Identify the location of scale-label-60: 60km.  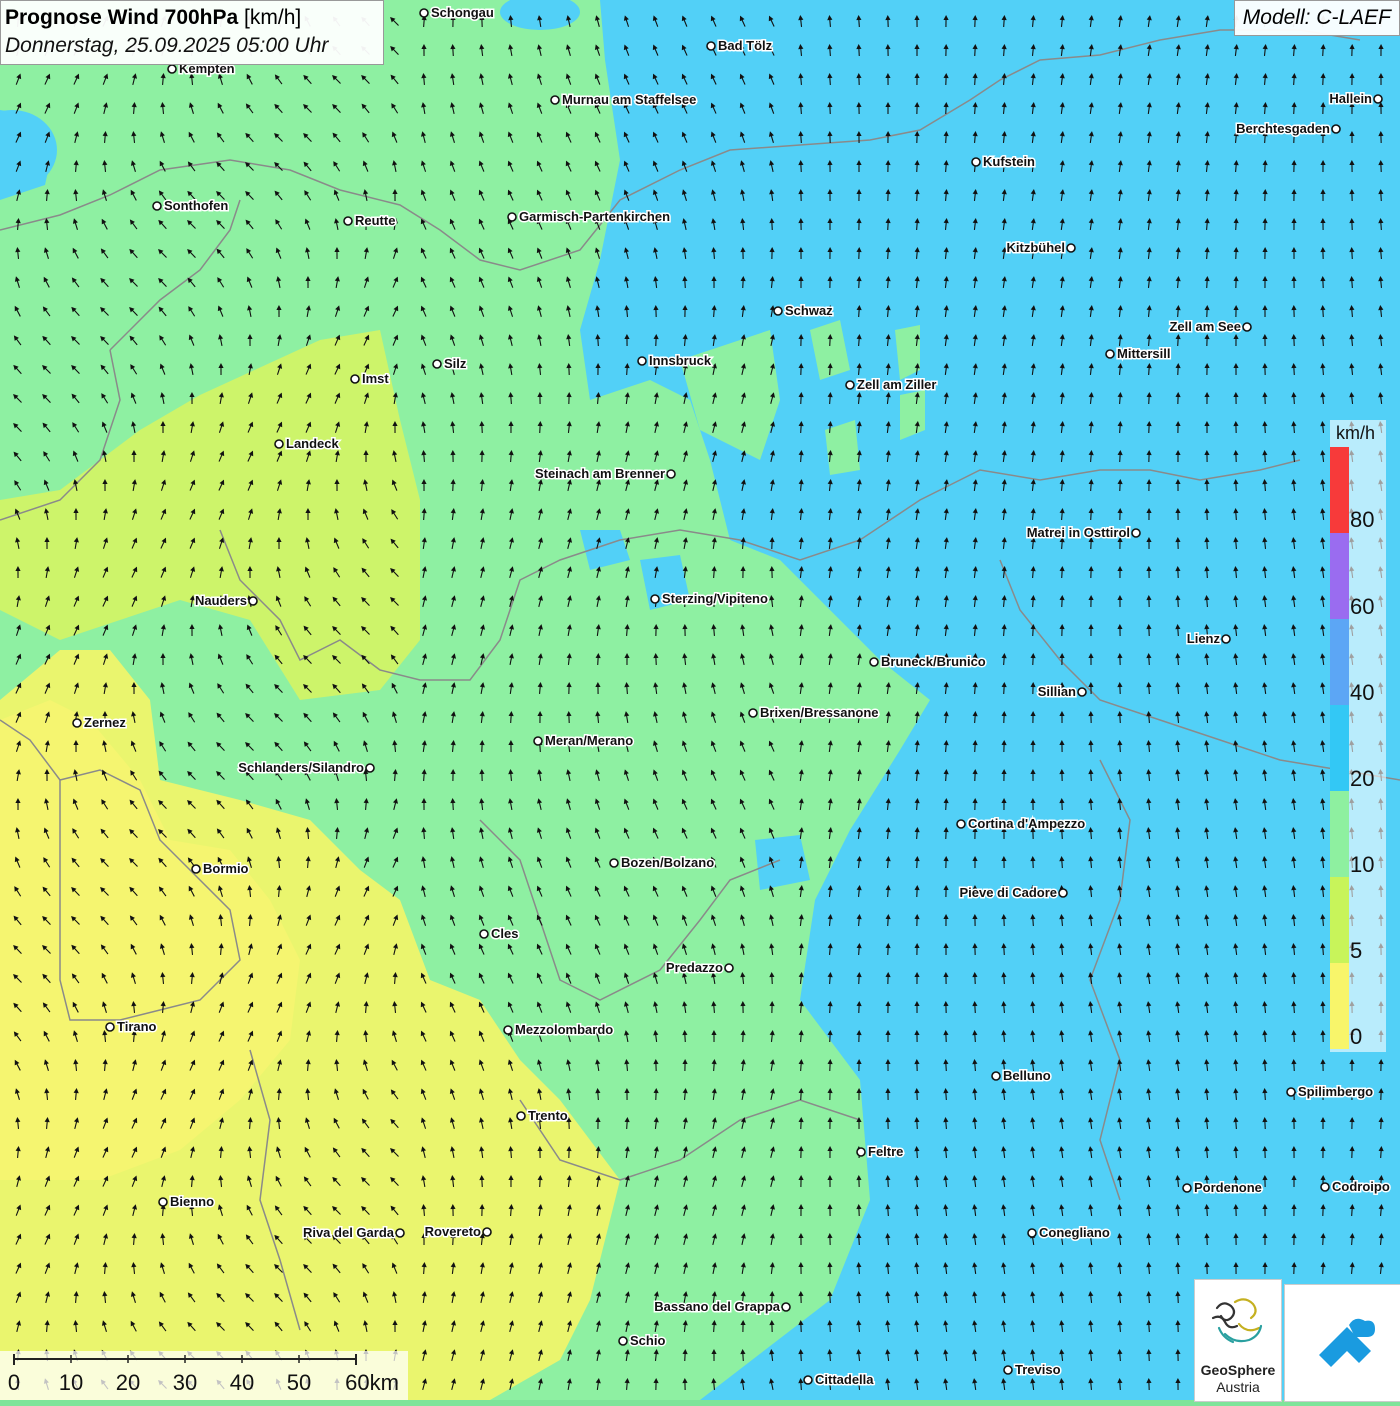
(372, 1383).